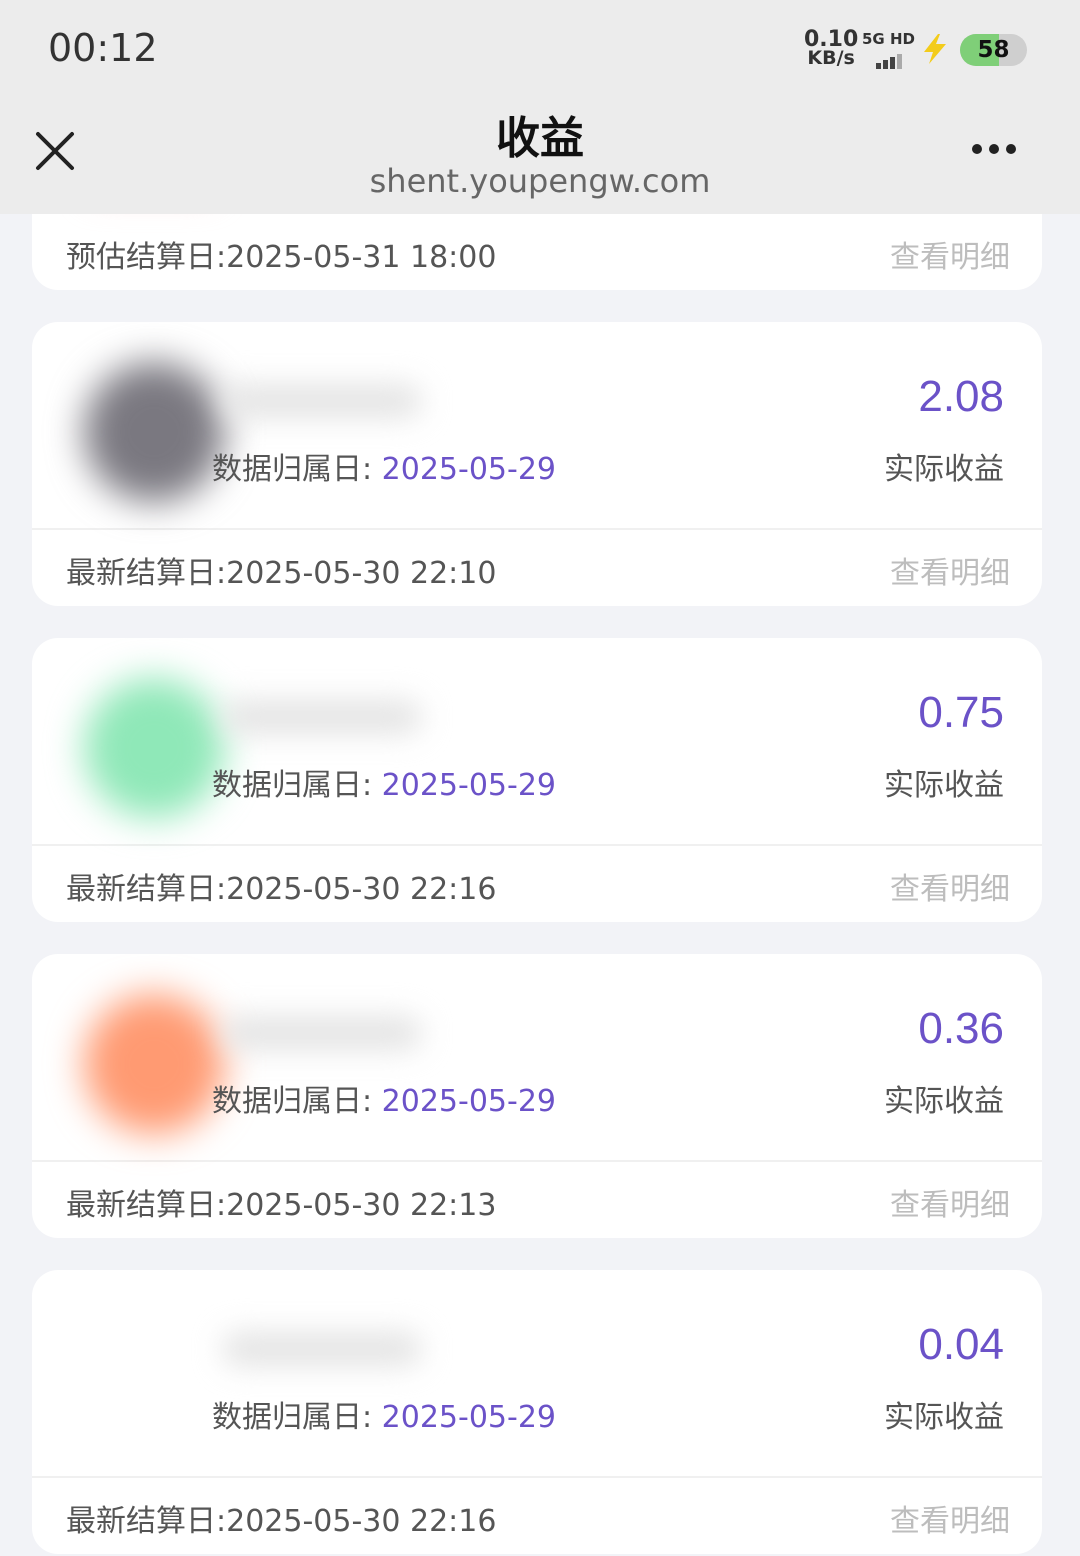 The width and height of the screenshot is (1080, 1556). What do you see at coordinates (961, 396) in the screenshot?
I see `earnings-amount: 2.08` at bounding box center [961, 396].